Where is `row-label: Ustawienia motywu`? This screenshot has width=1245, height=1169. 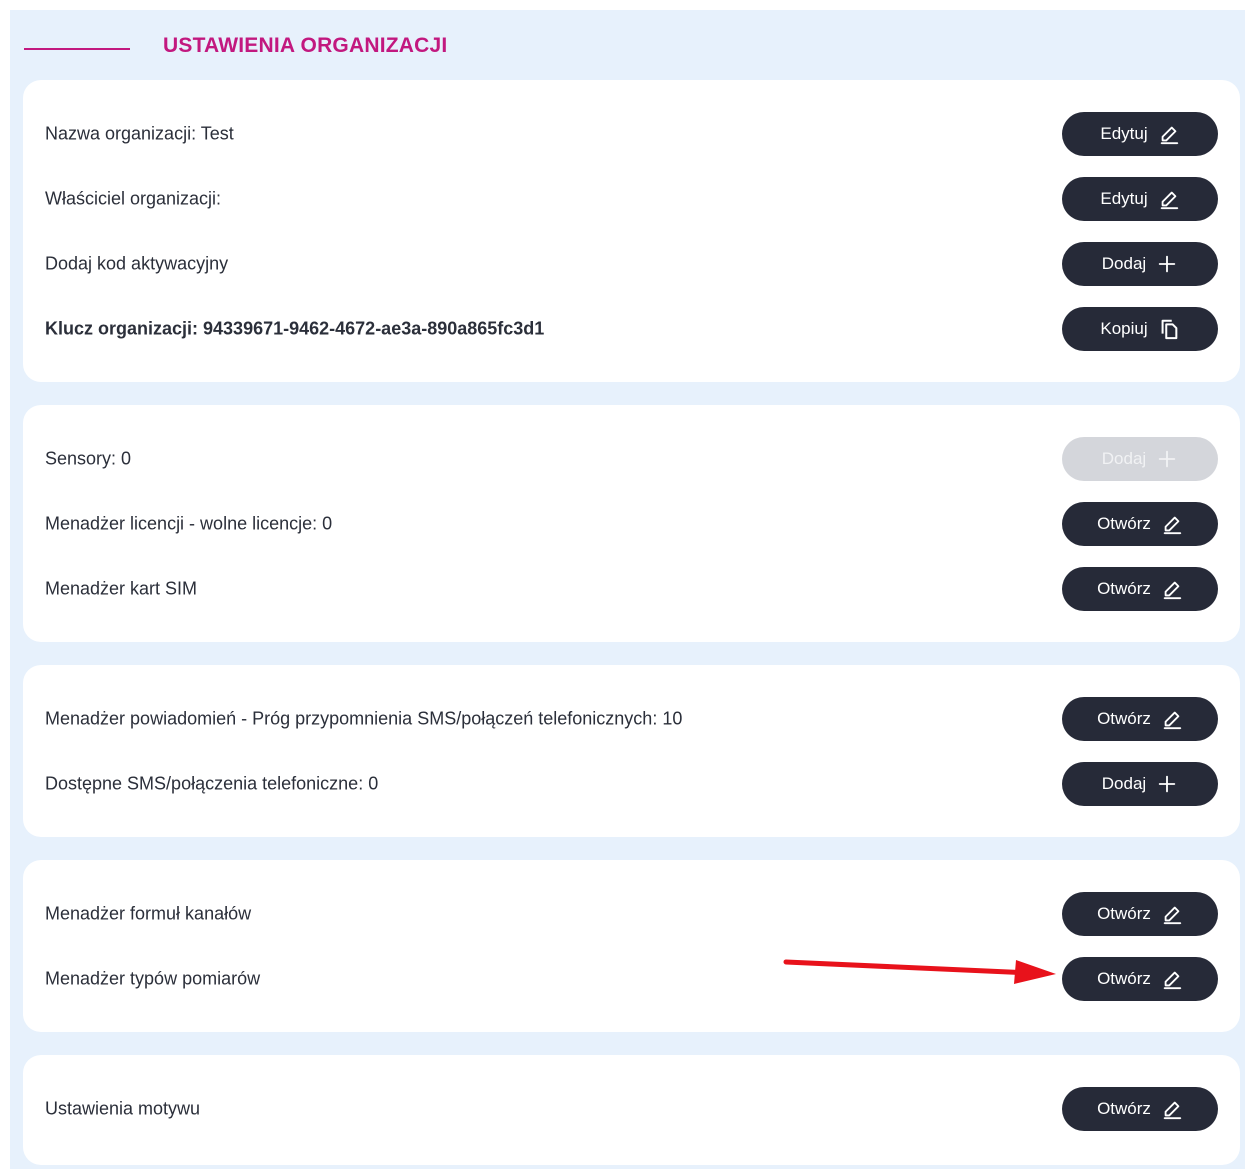 row-label: Ustawienia motywu is located at coordinates (123, 1108).